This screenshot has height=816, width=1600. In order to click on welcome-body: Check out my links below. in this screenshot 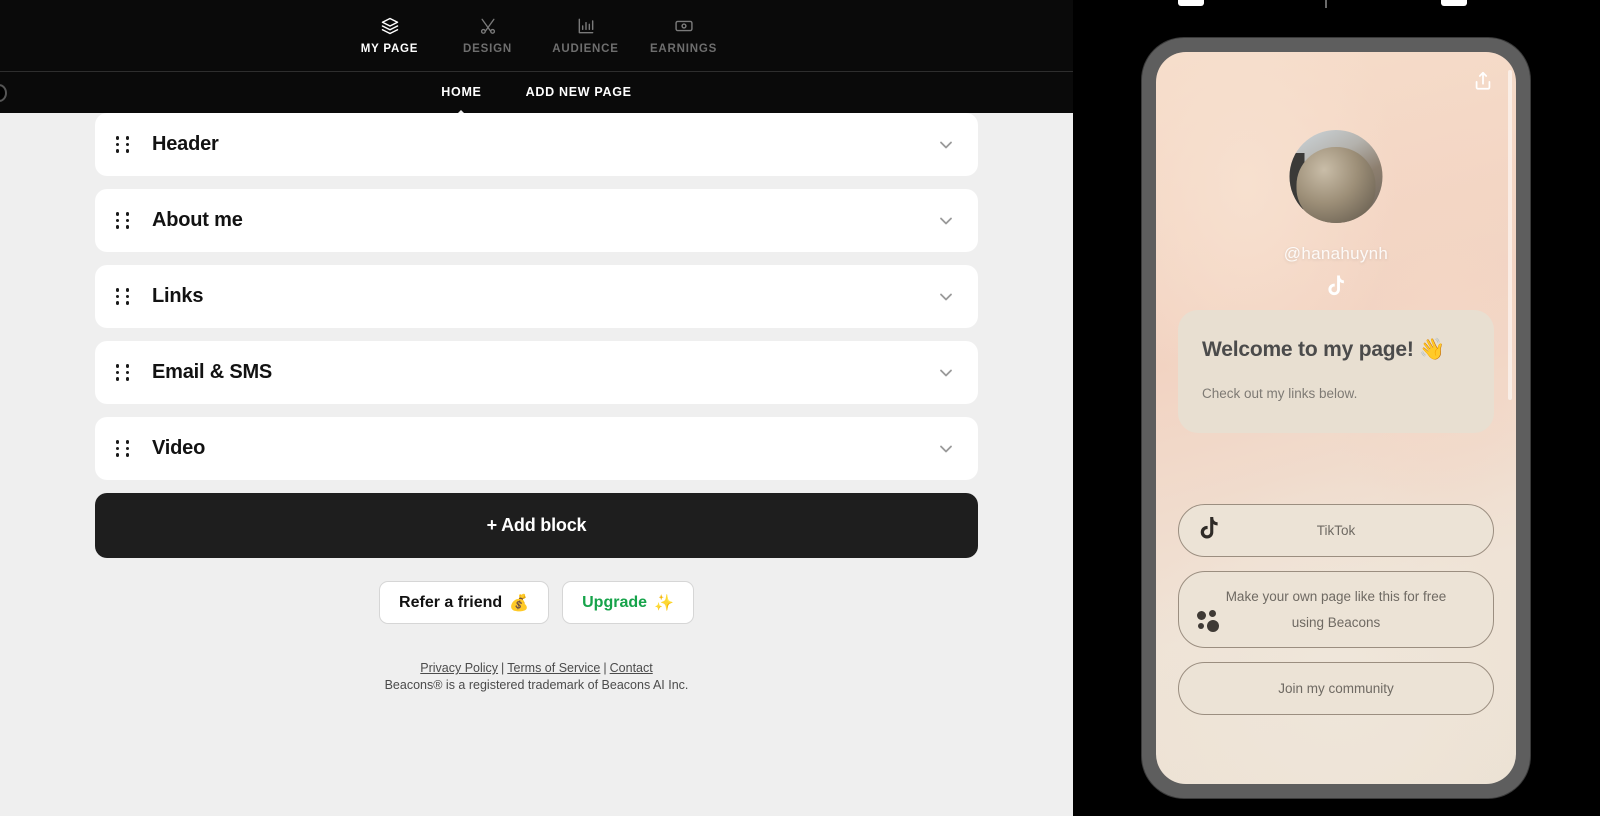, I will do `click(1280, 394)`.